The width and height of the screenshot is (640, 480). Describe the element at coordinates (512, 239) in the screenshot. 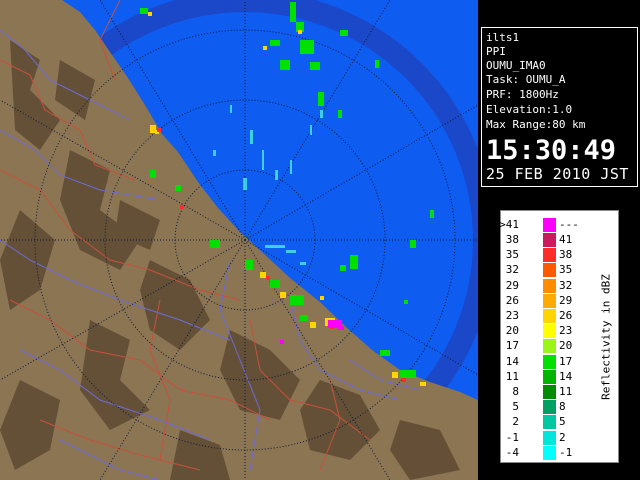

I see `legend-lo-value: 38` at that location.